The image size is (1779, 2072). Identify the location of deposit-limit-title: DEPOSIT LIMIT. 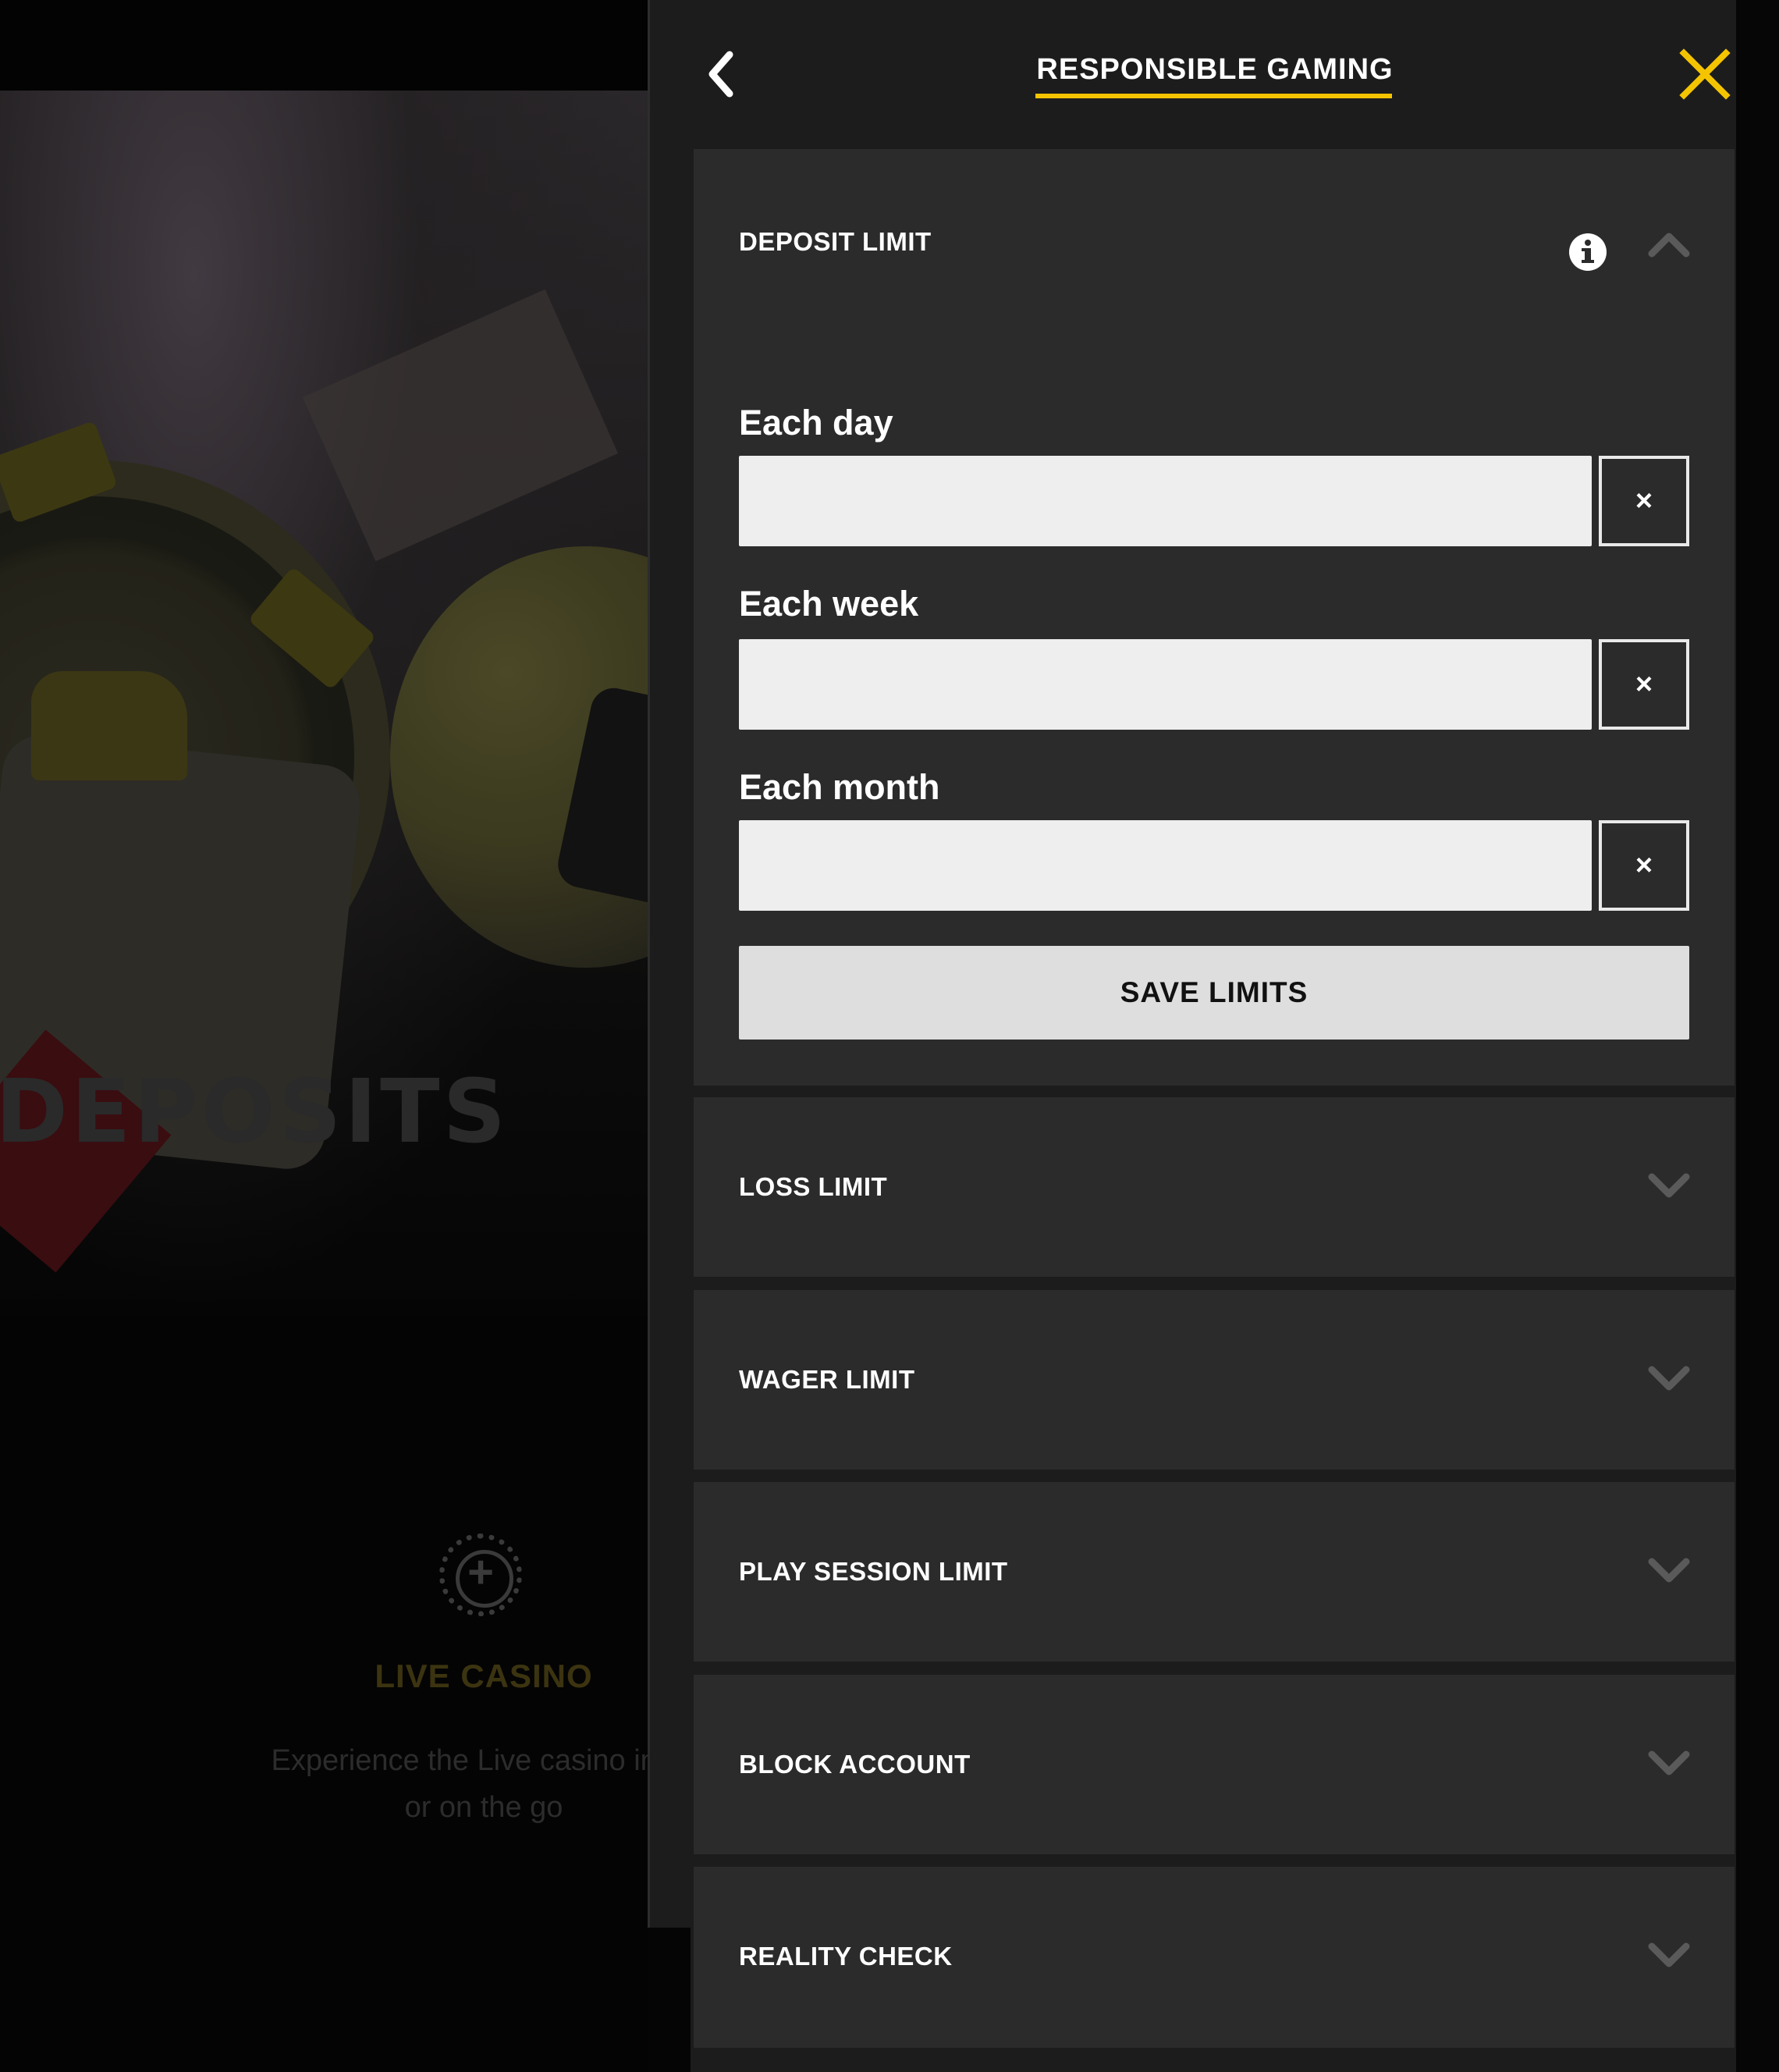
(835, 242).